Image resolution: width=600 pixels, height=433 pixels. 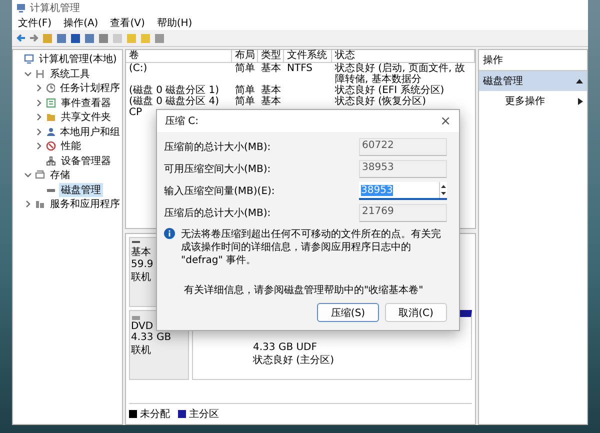 What do you see at coordinates (141, 252) in the screenshot?
I see `disk-info: 基本` at bounding box center [141, 252].